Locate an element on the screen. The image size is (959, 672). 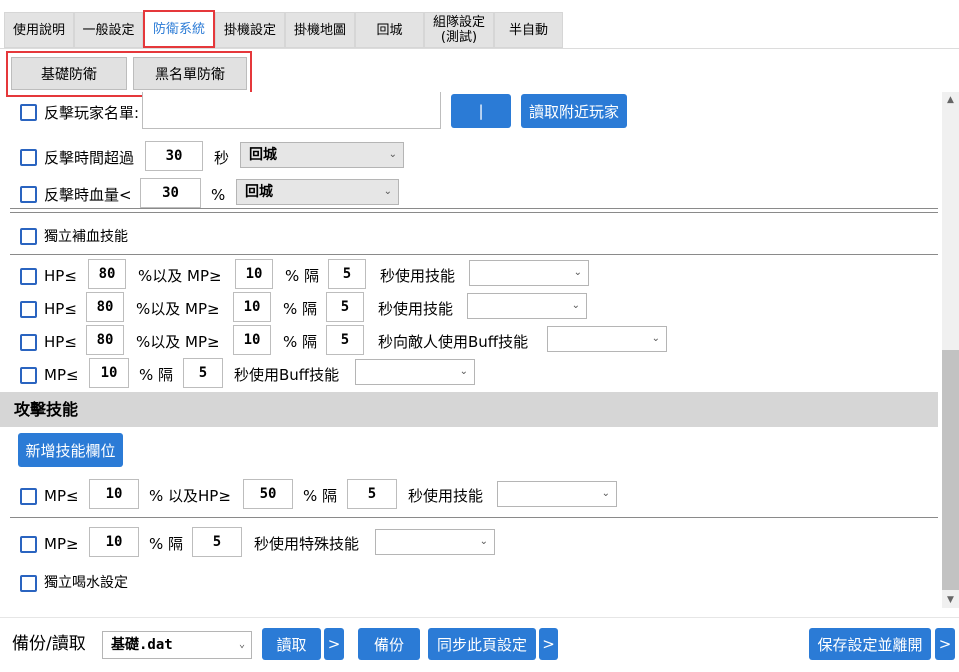
heal-row-2-hp-label: HP≤ is located at coordinates (60, 309).